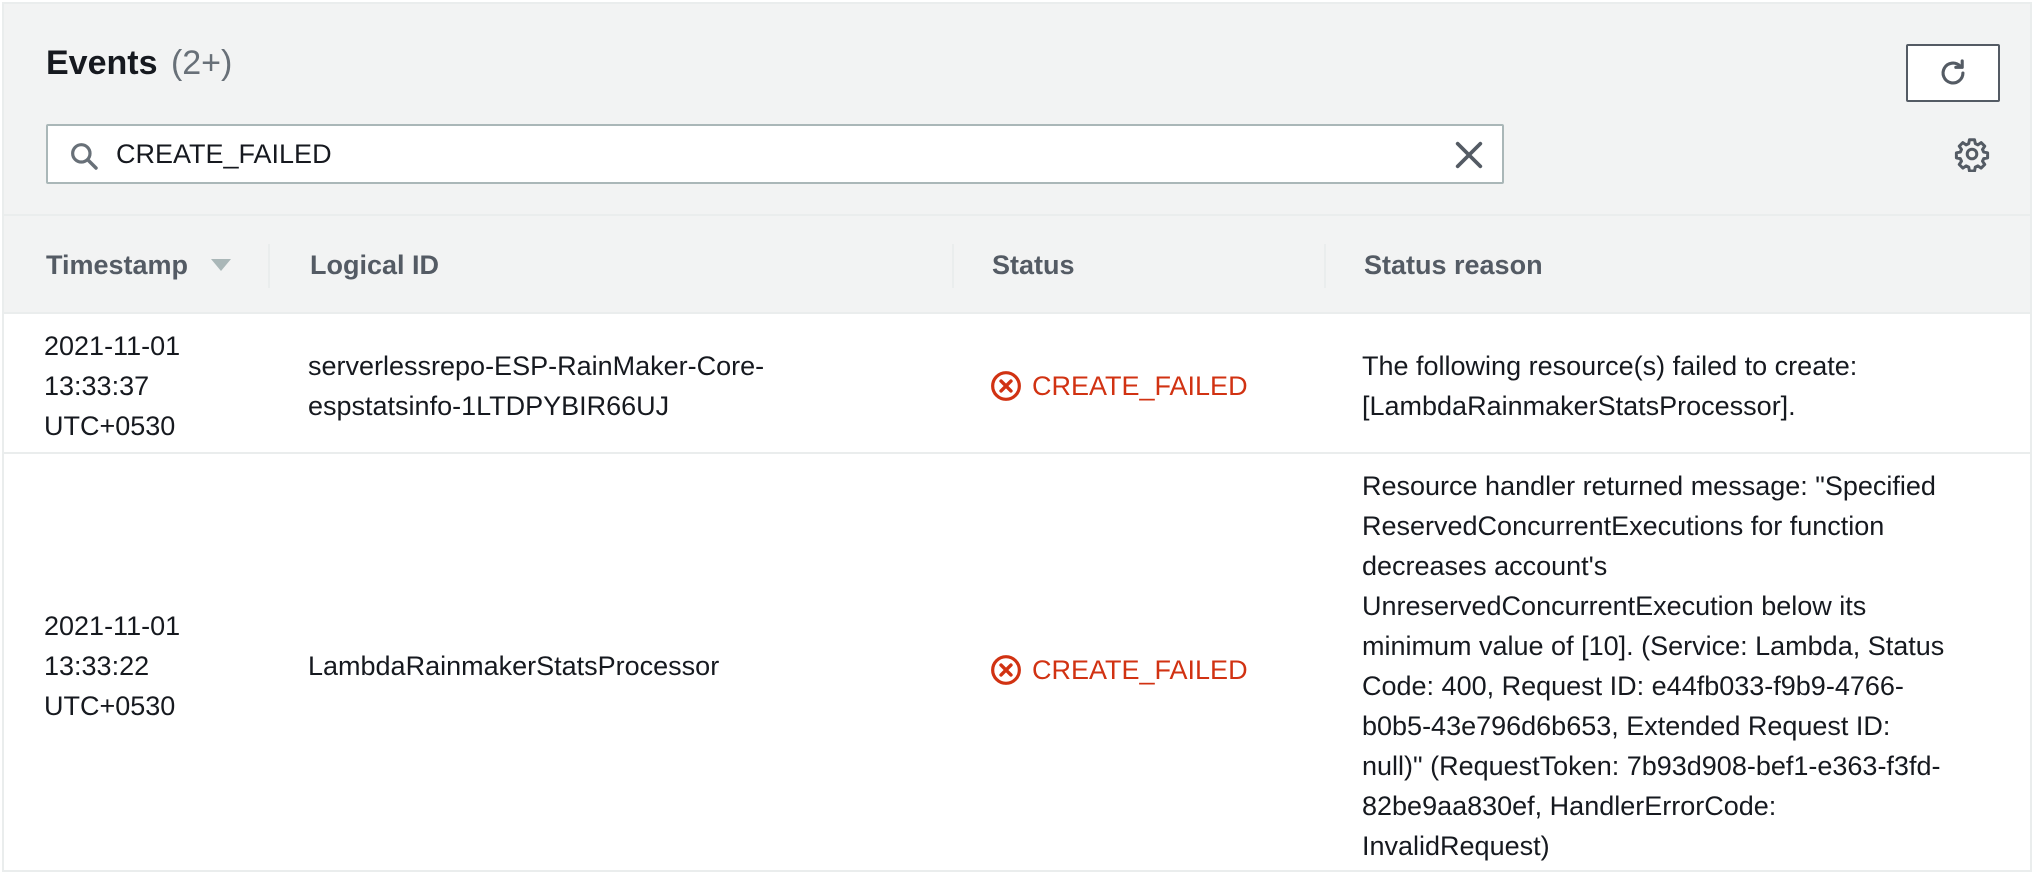  What do you see at coordinates (536, 366) in the screenshot?
I see `logical-id-line: serverlessrepo-ESP-RainMaker-Core-` at bounding box center [536, 366].